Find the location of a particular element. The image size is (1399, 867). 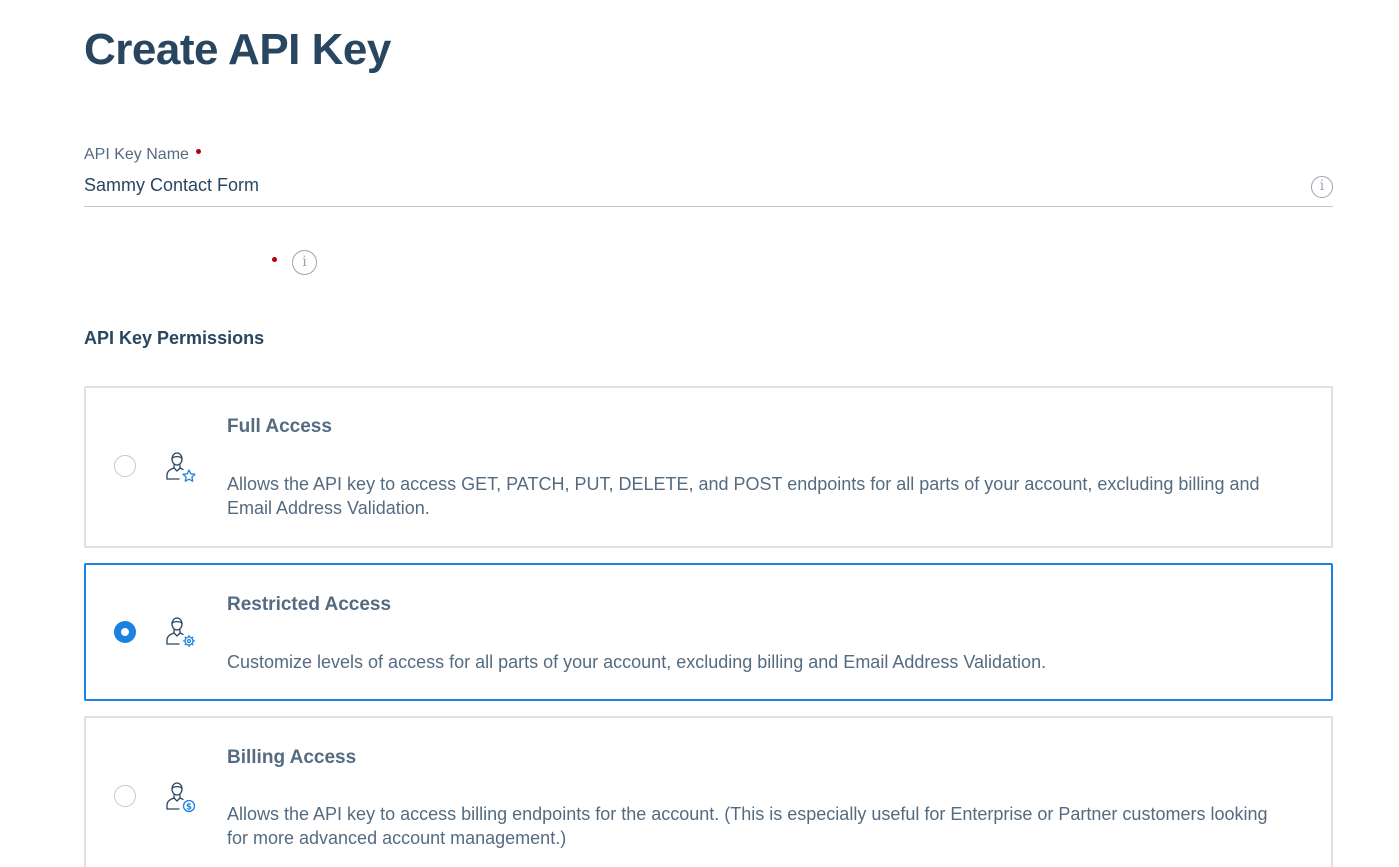

api-key-name-label: API Key Name is located at coordinates (142, 155).